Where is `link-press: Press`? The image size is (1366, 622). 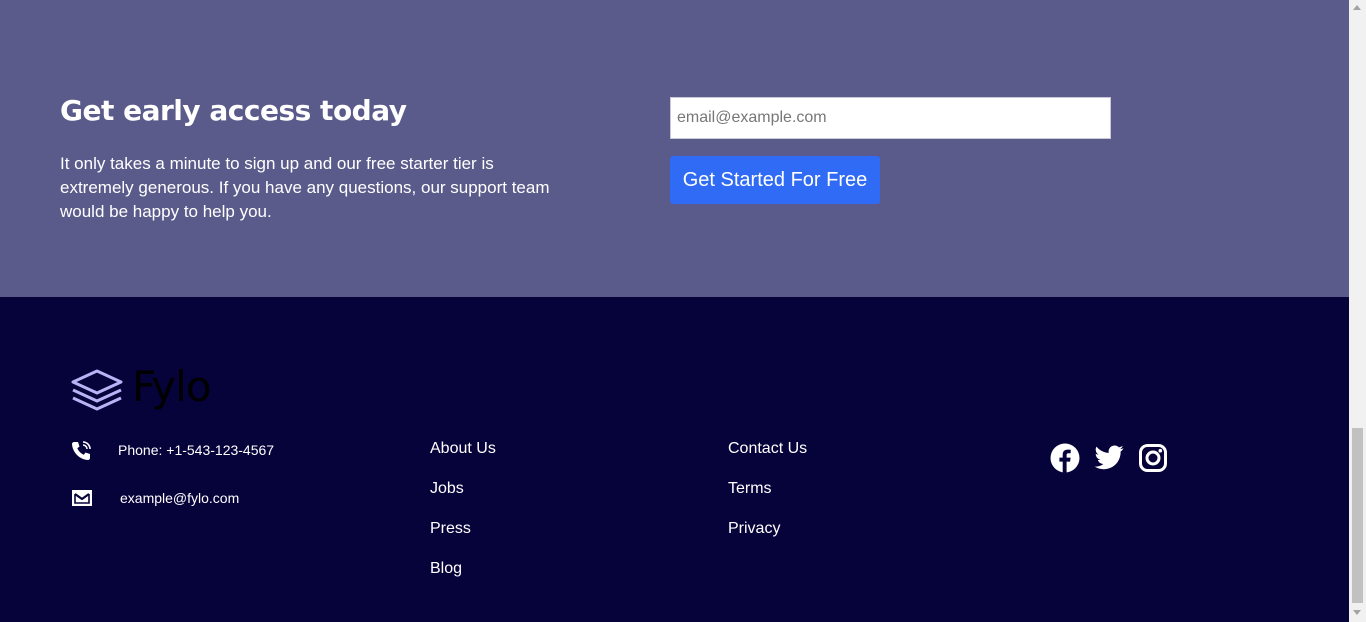 link-press: Press is located at coordinates (450, 529).